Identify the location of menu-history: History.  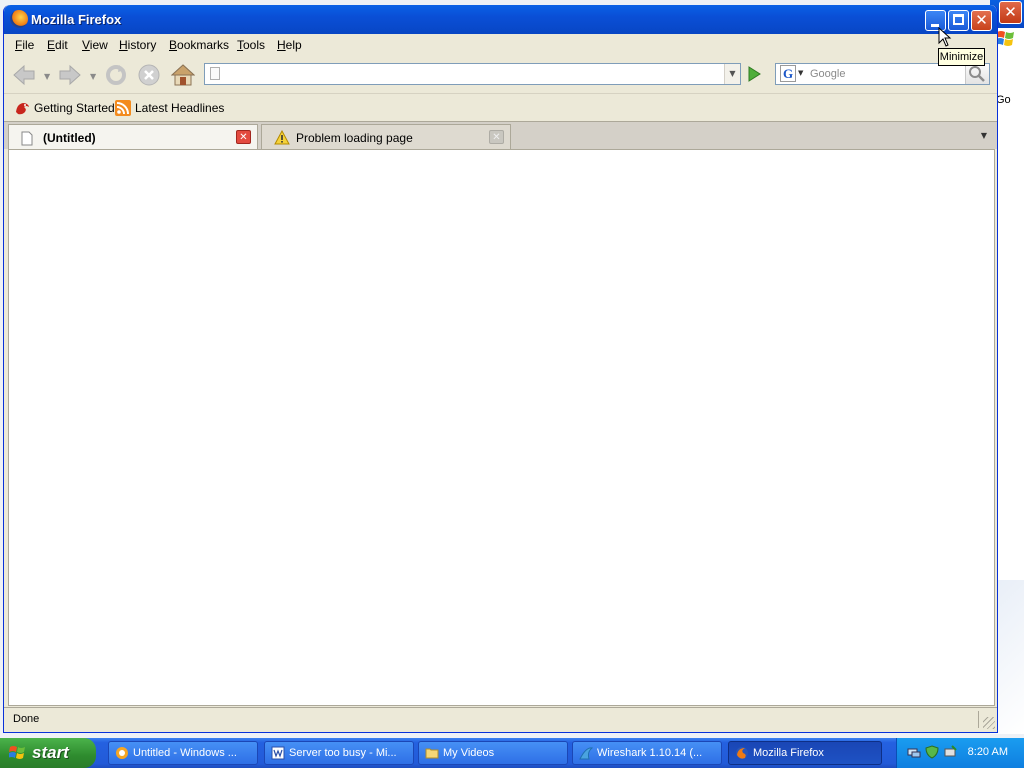
(137, 45).